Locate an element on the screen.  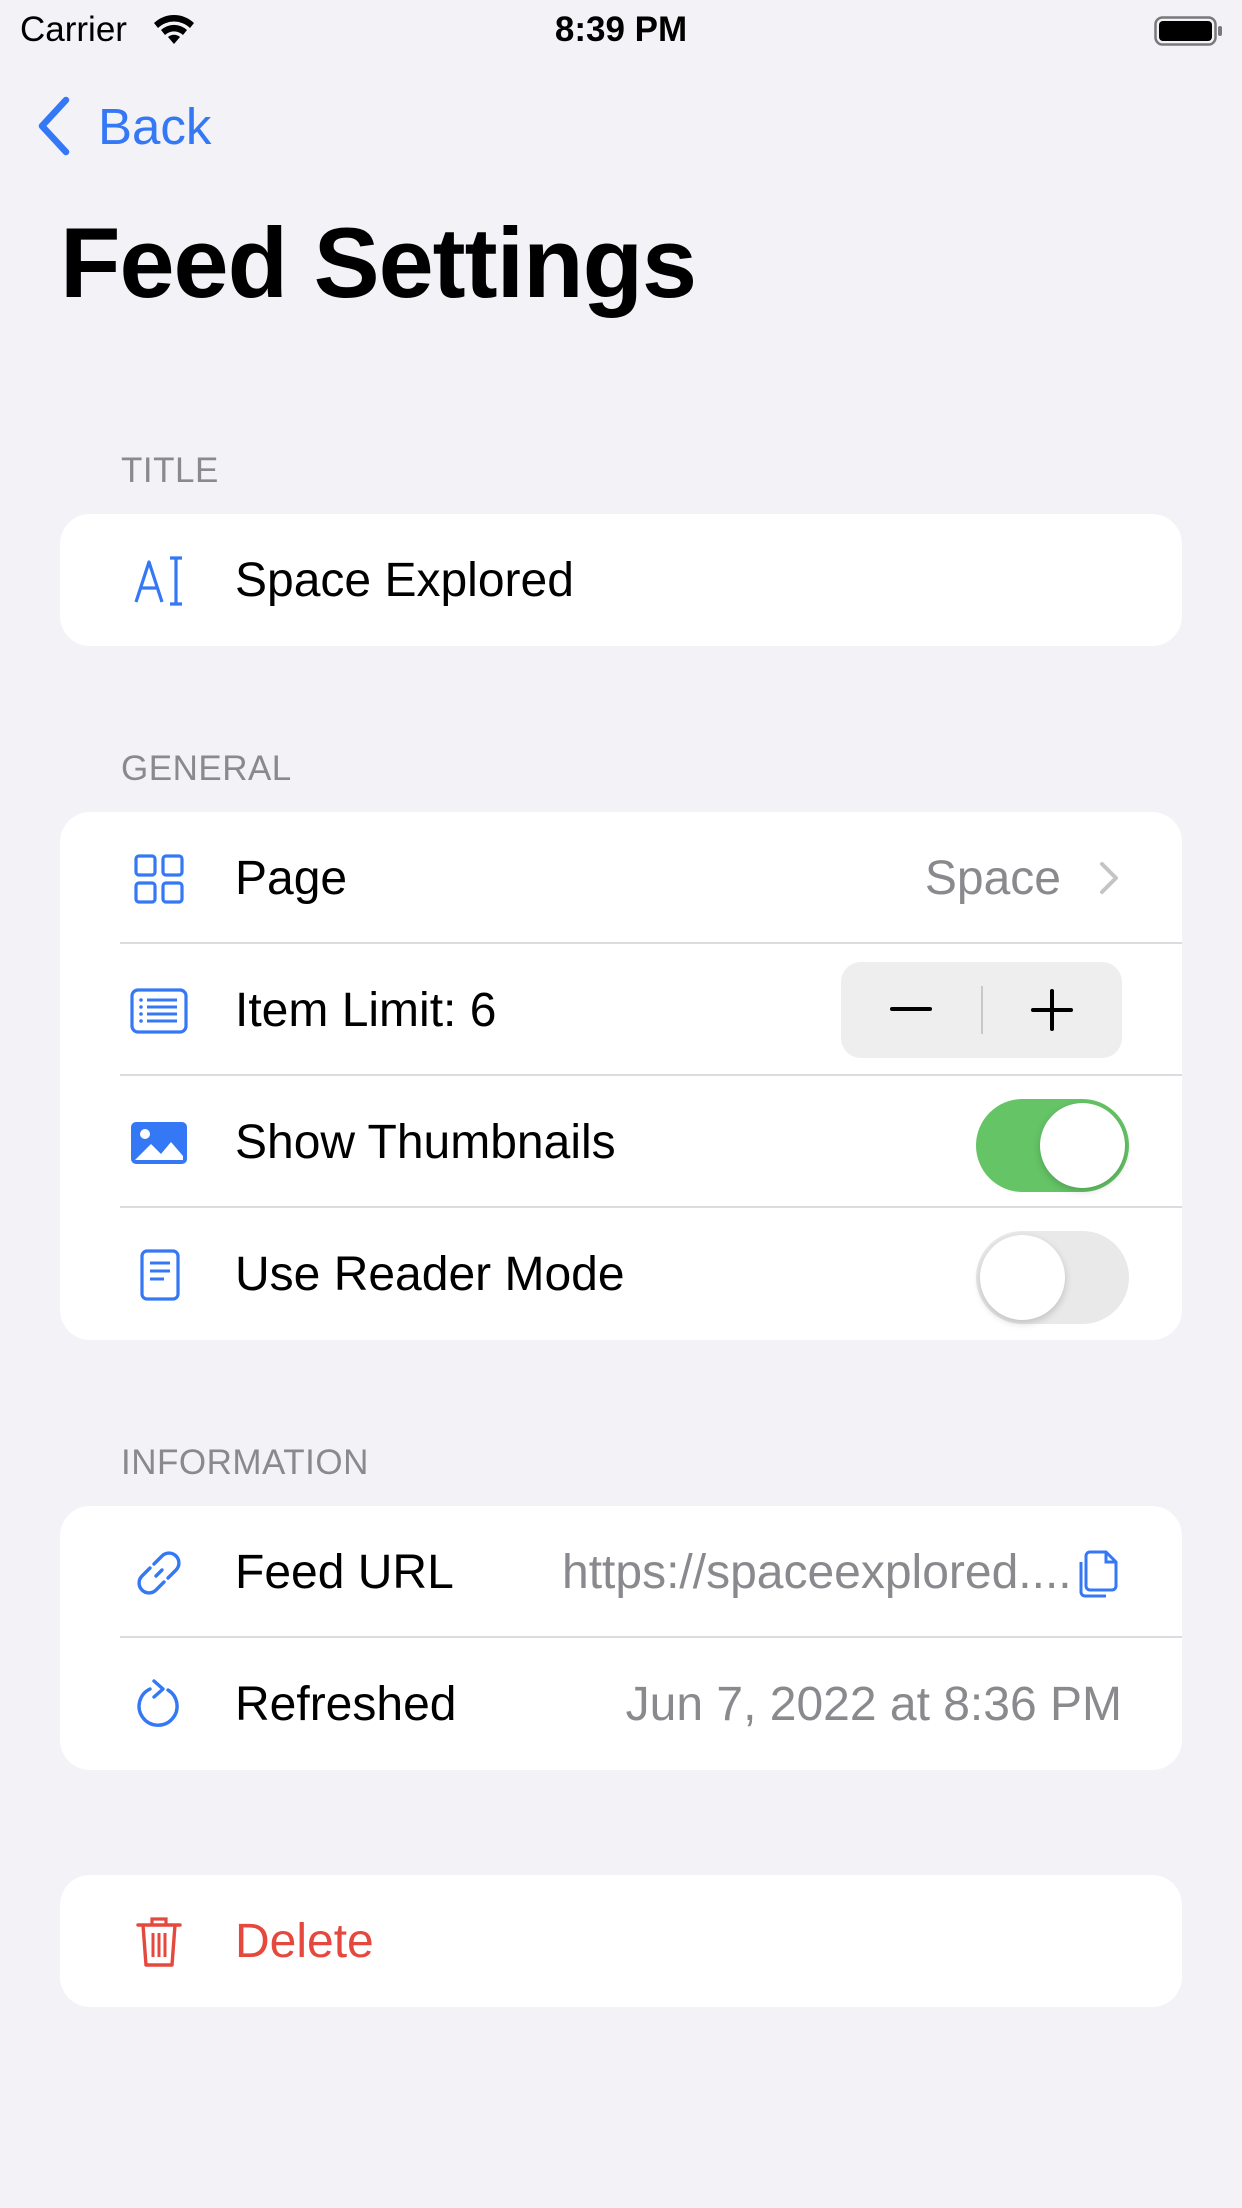
item-limit-stepper is located at coordinates (981, 1010).